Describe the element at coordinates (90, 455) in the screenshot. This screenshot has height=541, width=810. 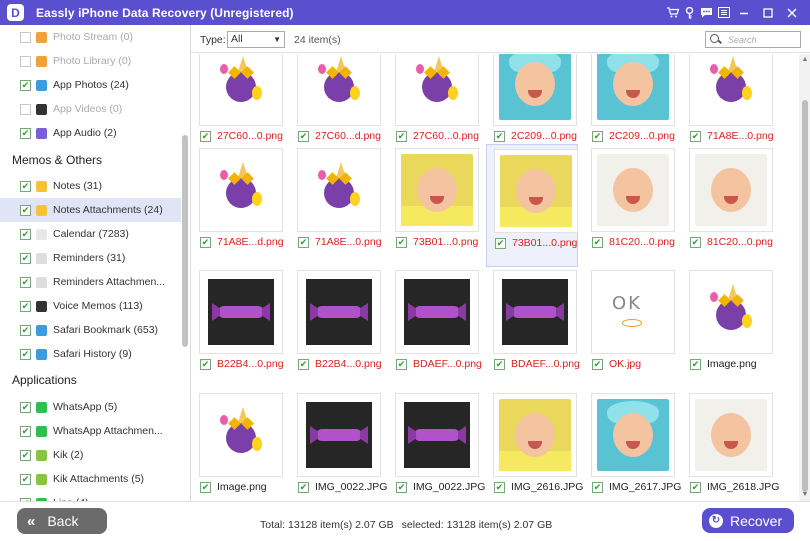
I see `sidebar-item: ✔ Kik (2)` at that location.